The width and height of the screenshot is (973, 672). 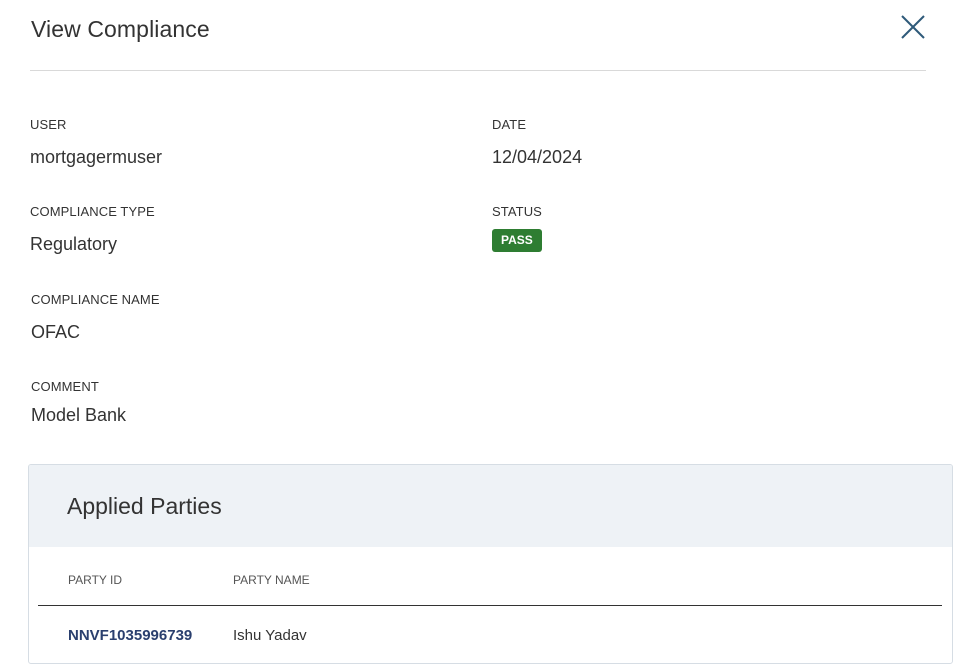 What do you see at coordinates (270, 635) in the screenshot?
I see `party-name-cell: Ishu Yadav` at bounding box center [270, 635].